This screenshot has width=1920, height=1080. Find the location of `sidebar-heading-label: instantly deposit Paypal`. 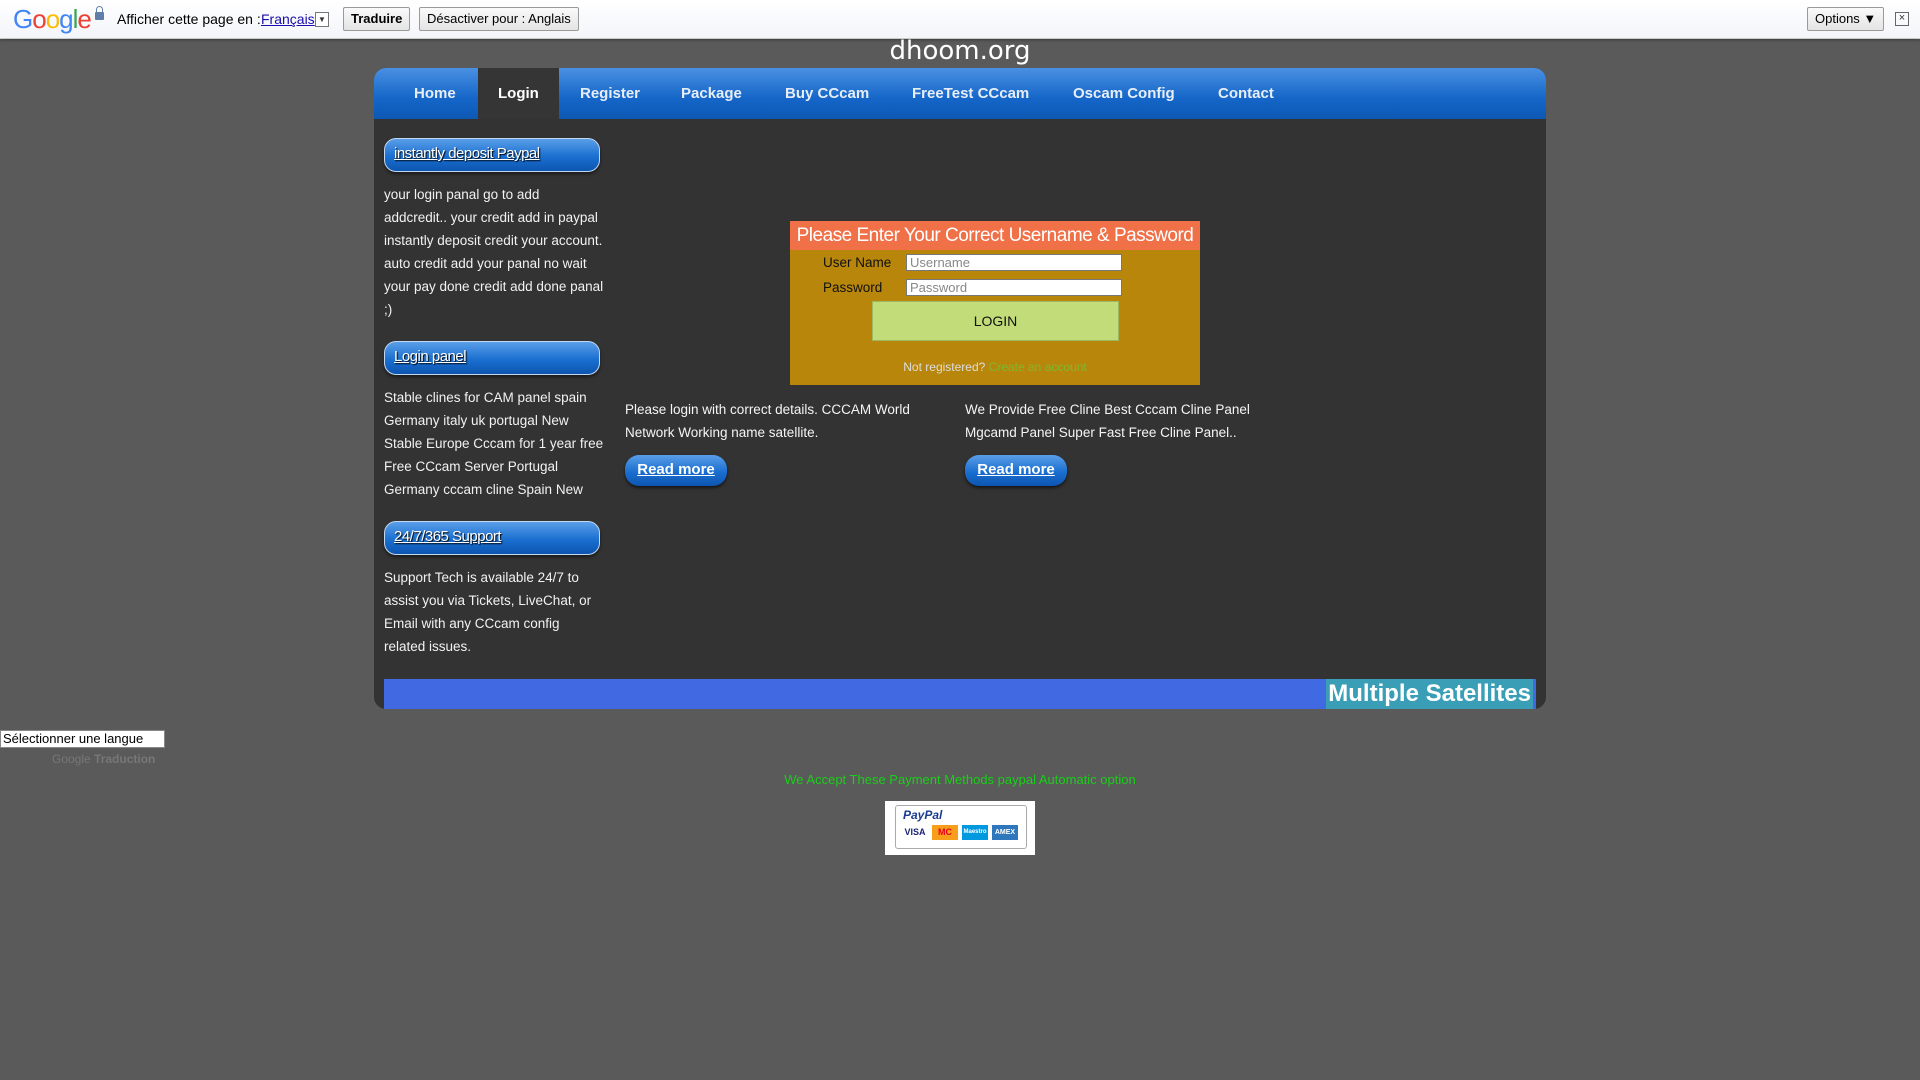

sidebar-heading-label: instantly deposit Paypal is located at coordinates (467, 153).